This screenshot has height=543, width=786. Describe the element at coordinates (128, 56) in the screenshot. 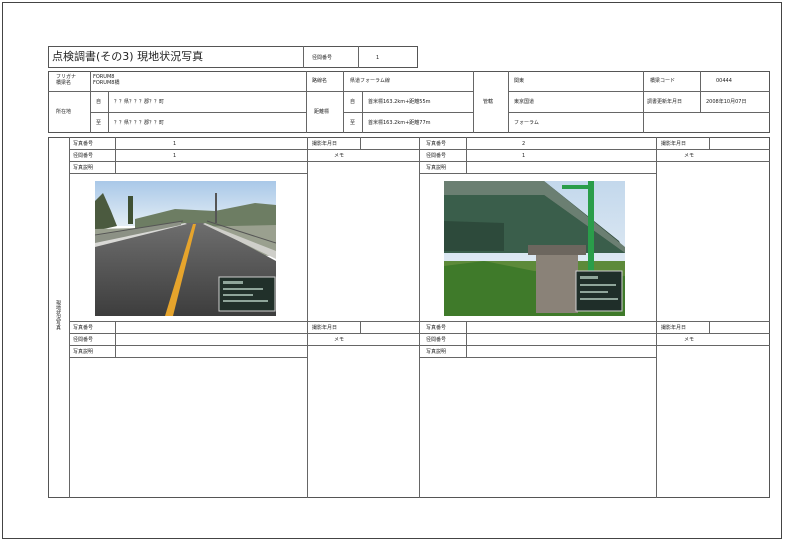

I see `page-title: 点検調書(その3) 現地状況写真` at that location.